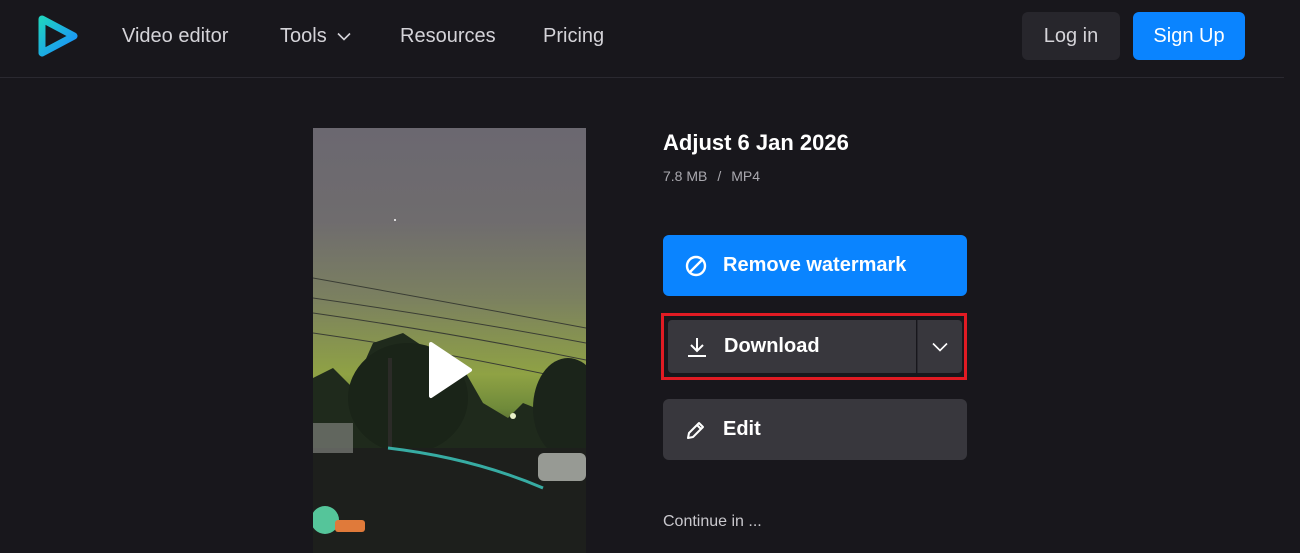 Image resolution: width=1300 pixels, height=553 pixels. I want to click on remove-watermark-label: Remove watermark, so click(815, 265).